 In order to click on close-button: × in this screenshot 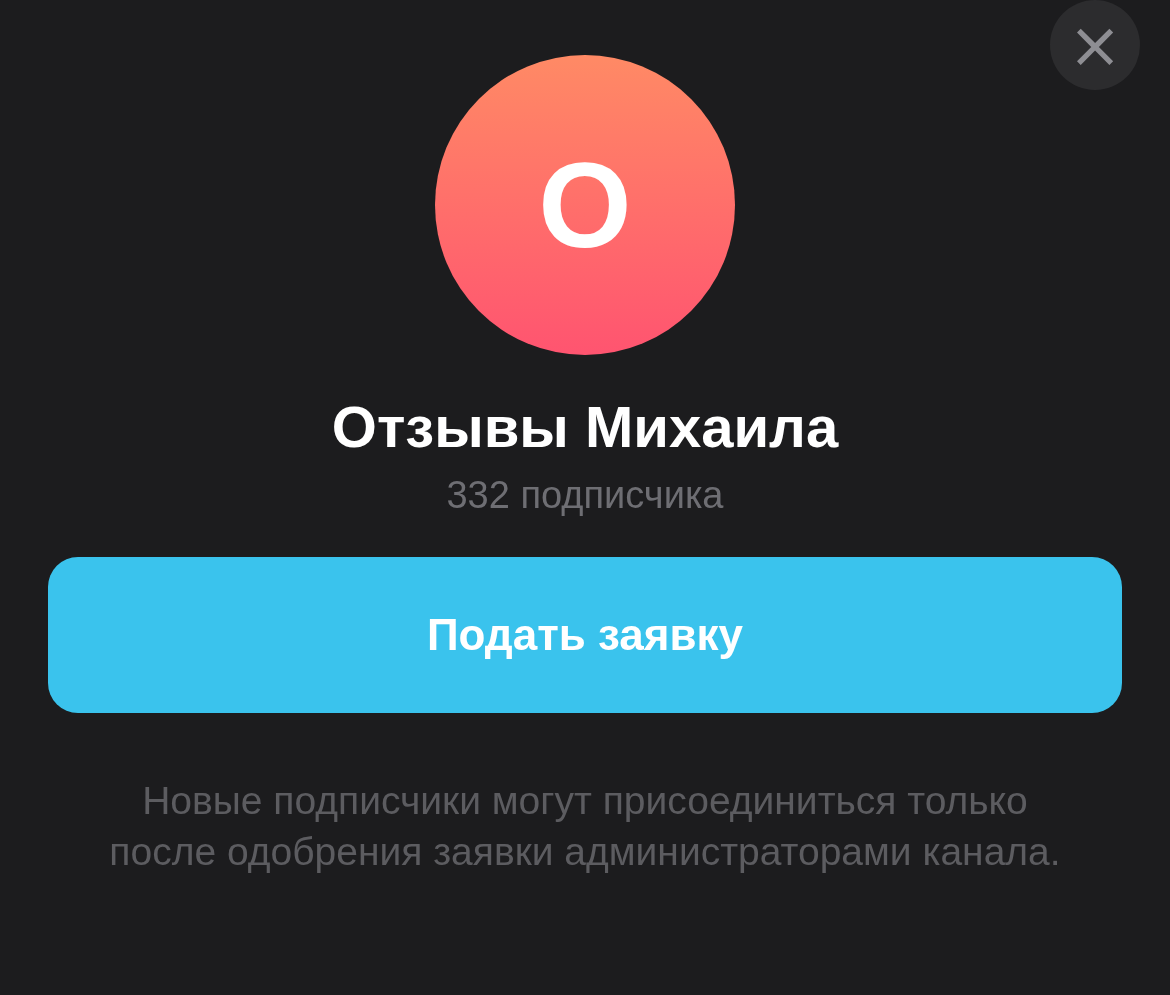, I will do `click(1095, 45)`.